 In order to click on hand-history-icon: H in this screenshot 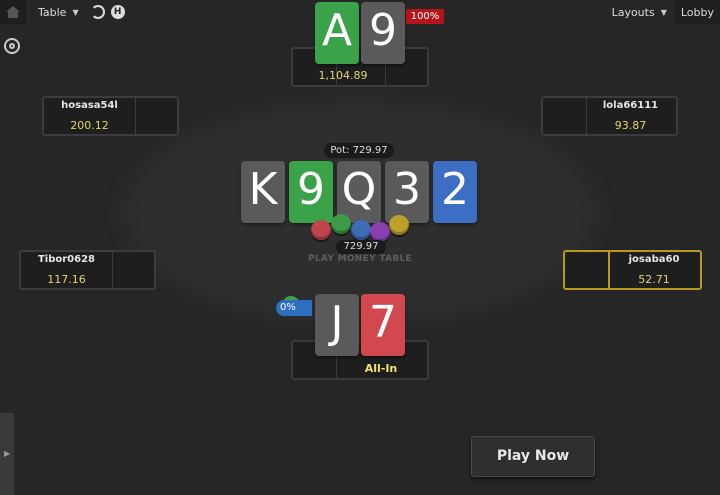, I will do `click(117, 12)`.